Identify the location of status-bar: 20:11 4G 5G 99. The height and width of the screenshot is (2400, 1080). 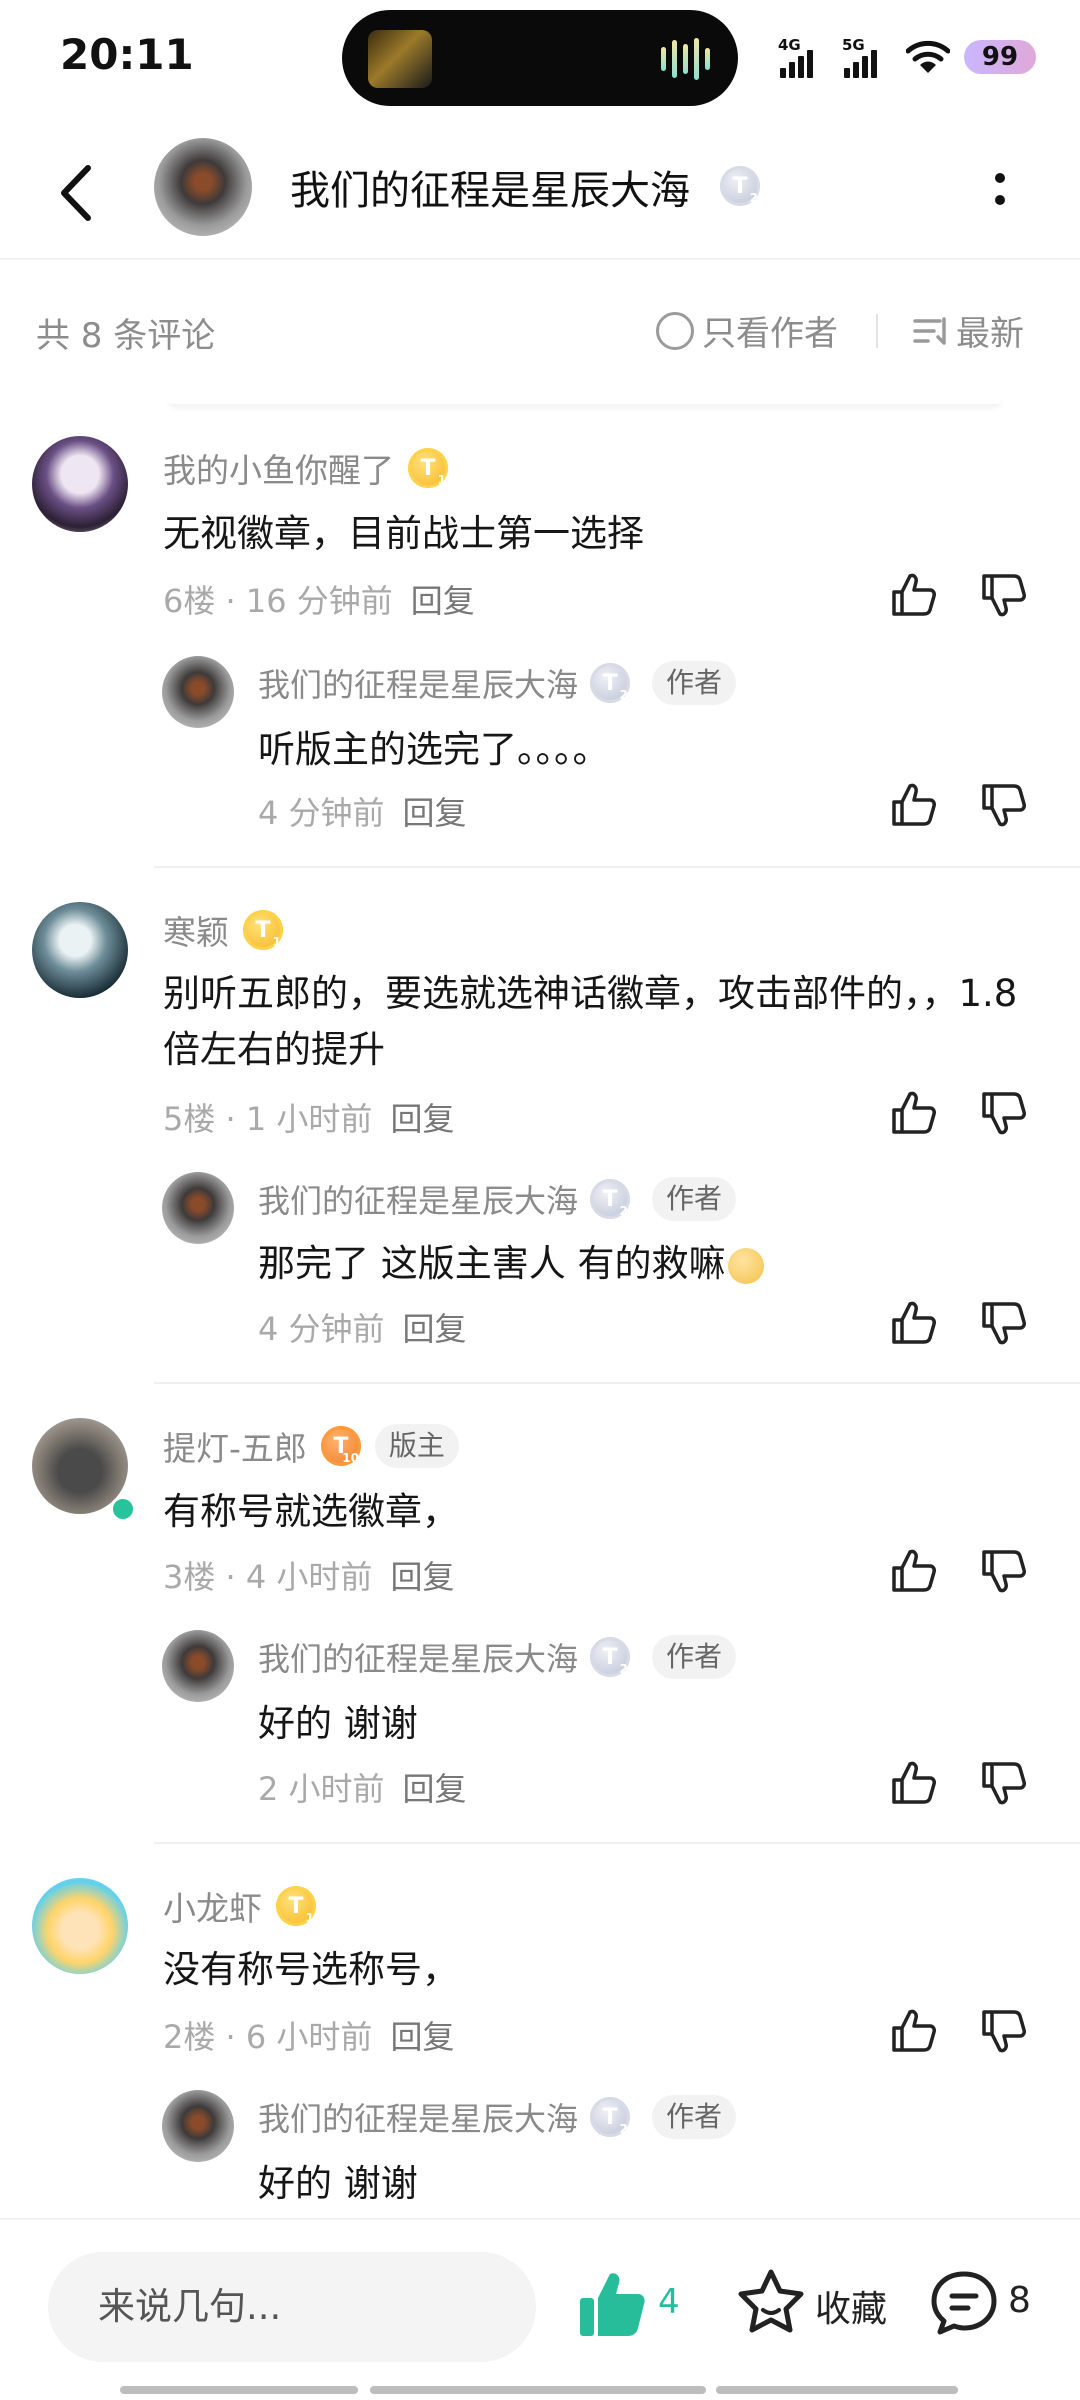
(540, 60).